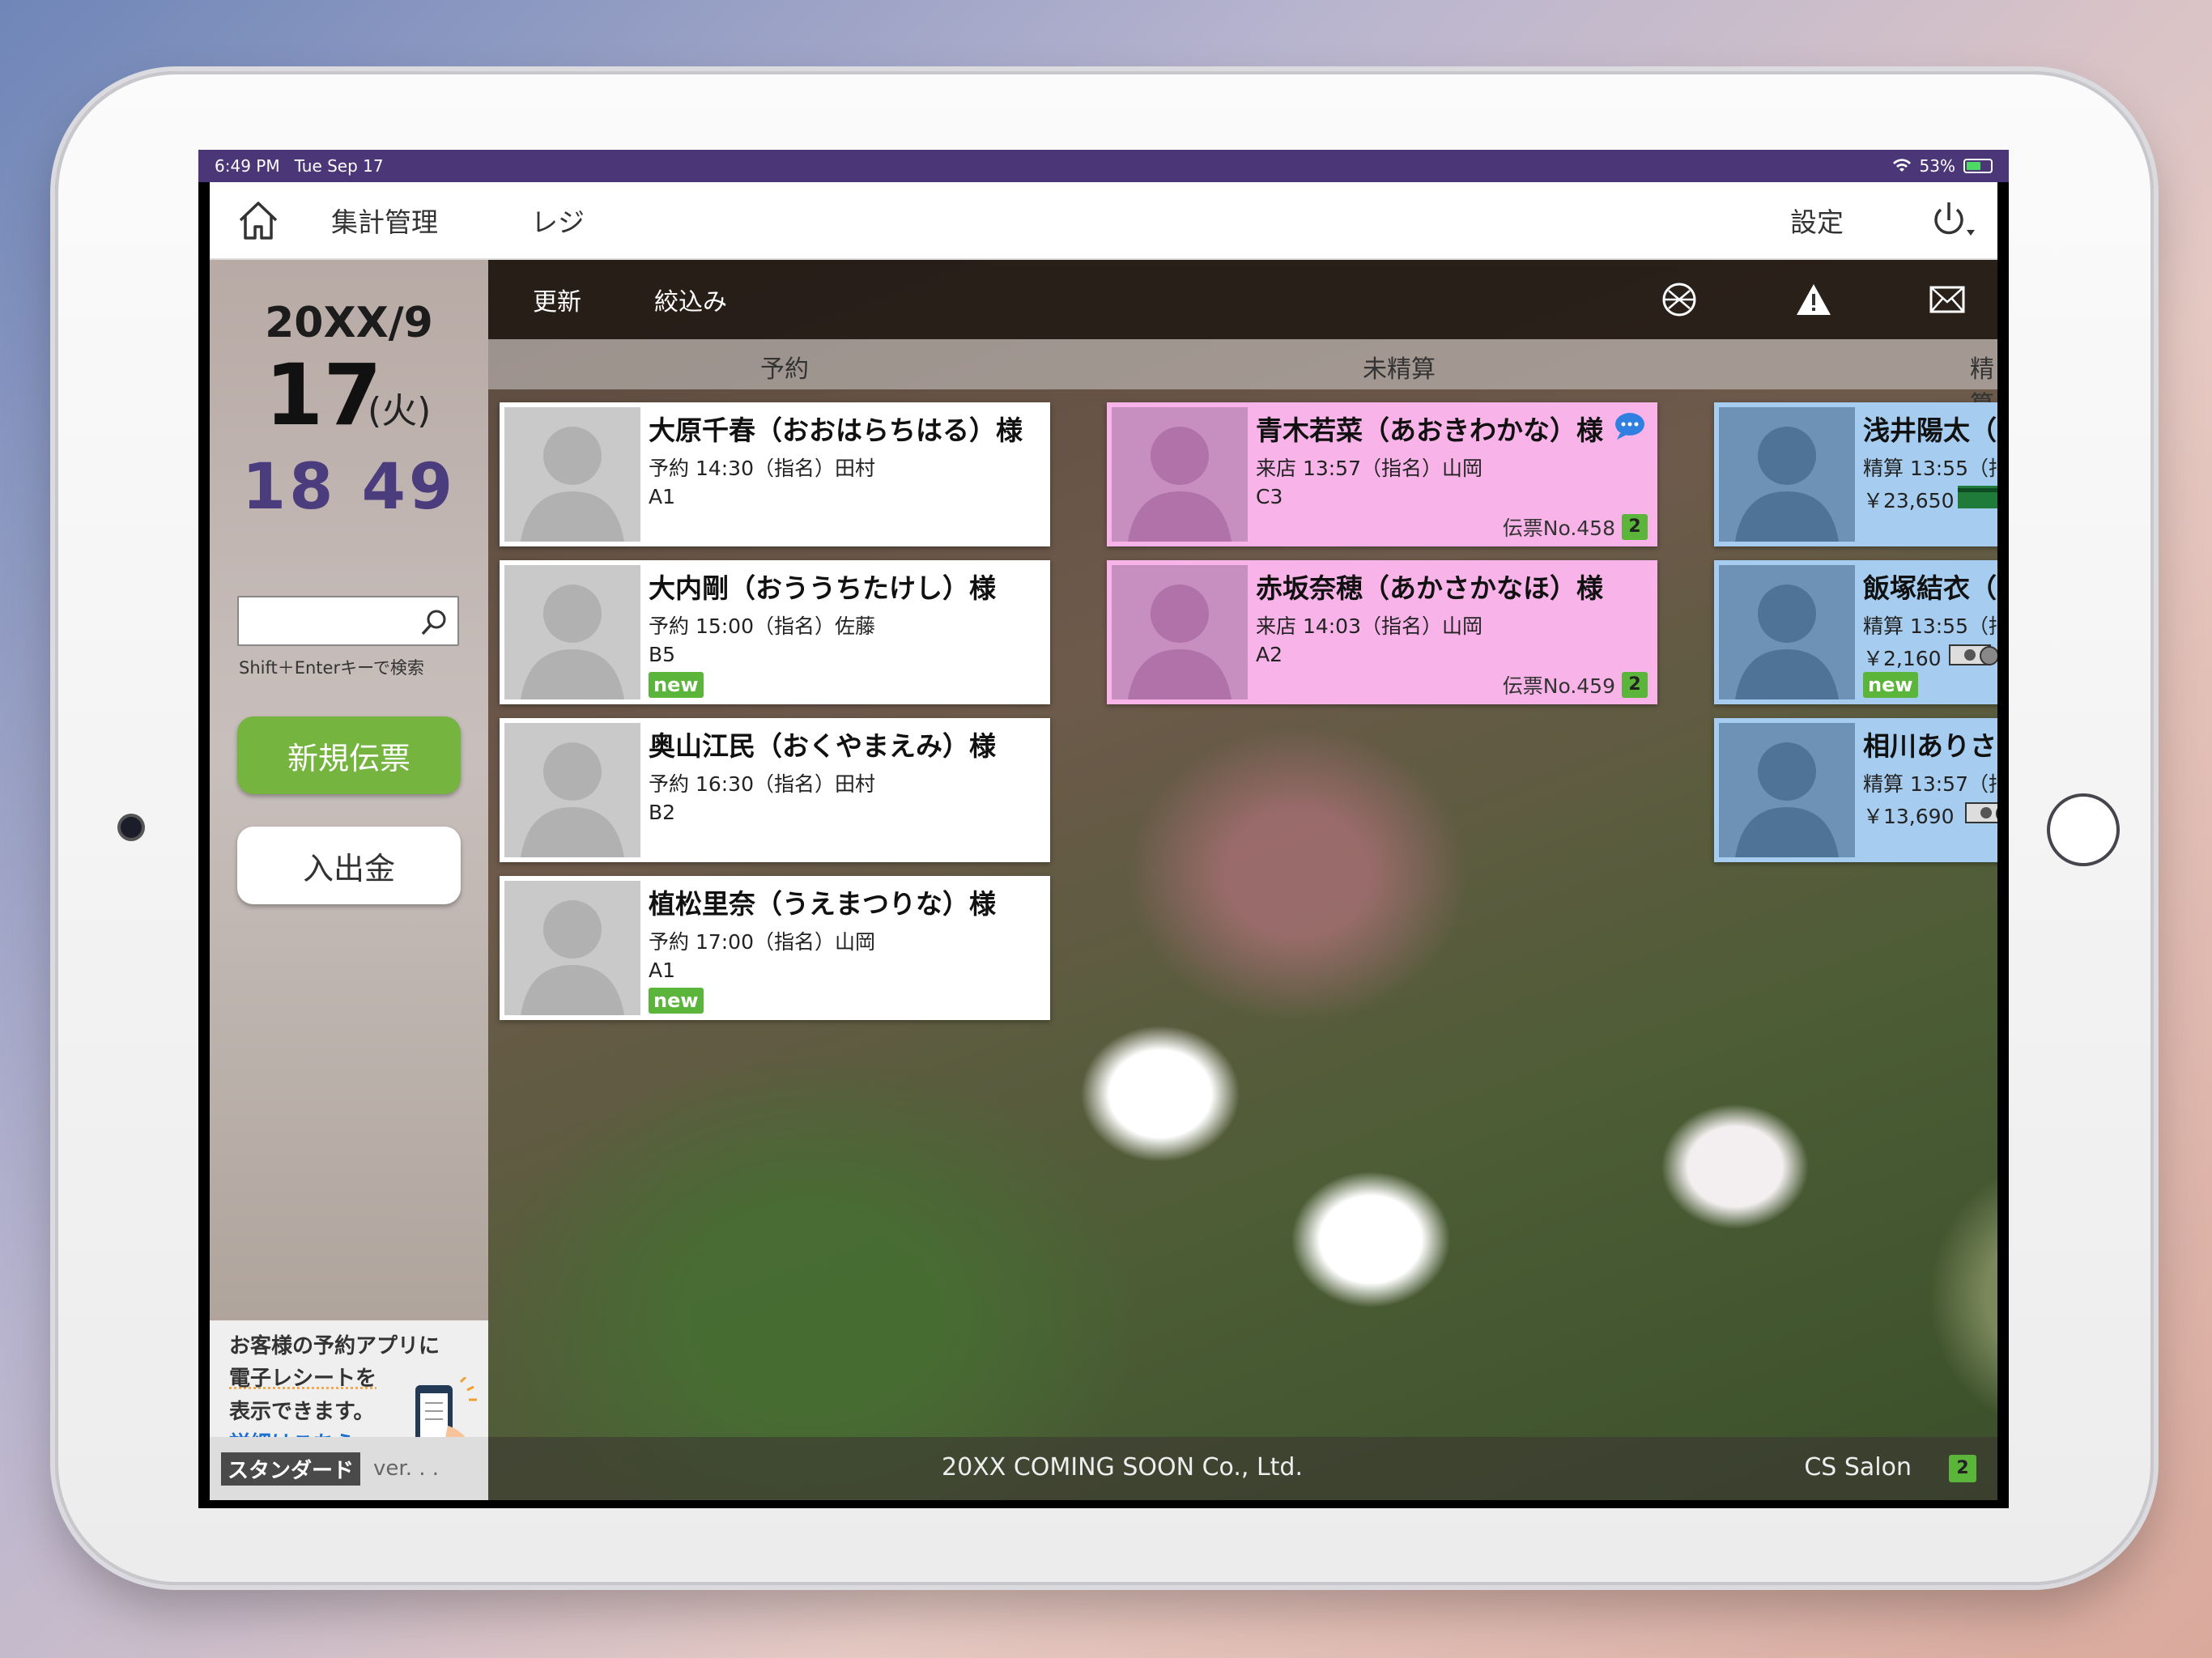 This screenshot has height=1658, width=2212. Describe the element at coordinates (1978, 166) in the screenshot. I see `battery-icon` at that location.